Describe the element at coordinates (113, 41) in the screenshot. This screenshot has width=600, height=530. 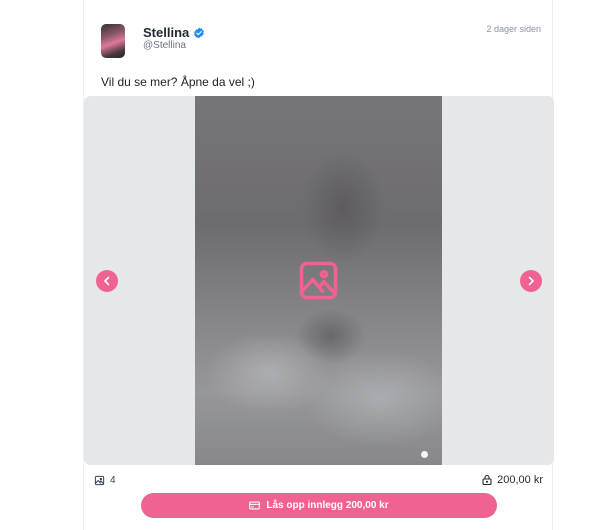
I see `avatar` at that location.